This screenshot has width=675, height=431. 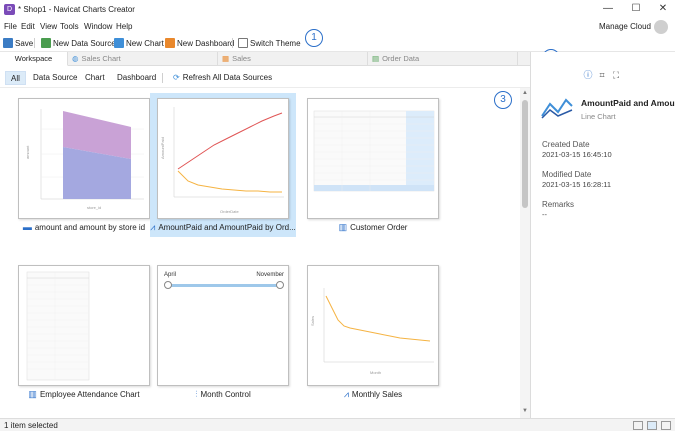 What do you see at coordinates (525, 411) in the screenshot?
I see `scroll-down-icon: ▼` at bounding box center [525, 411].